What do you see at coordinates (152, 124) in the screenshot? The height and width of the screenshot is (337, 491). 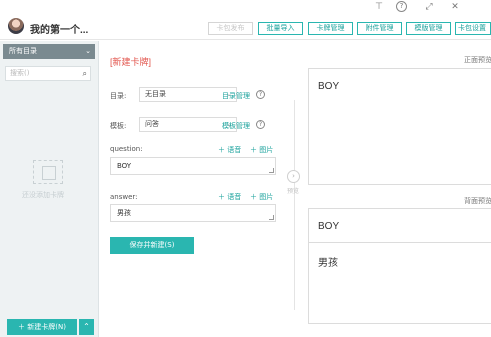 I see `template-select-value: 问答` at bounding box center [152, 124].